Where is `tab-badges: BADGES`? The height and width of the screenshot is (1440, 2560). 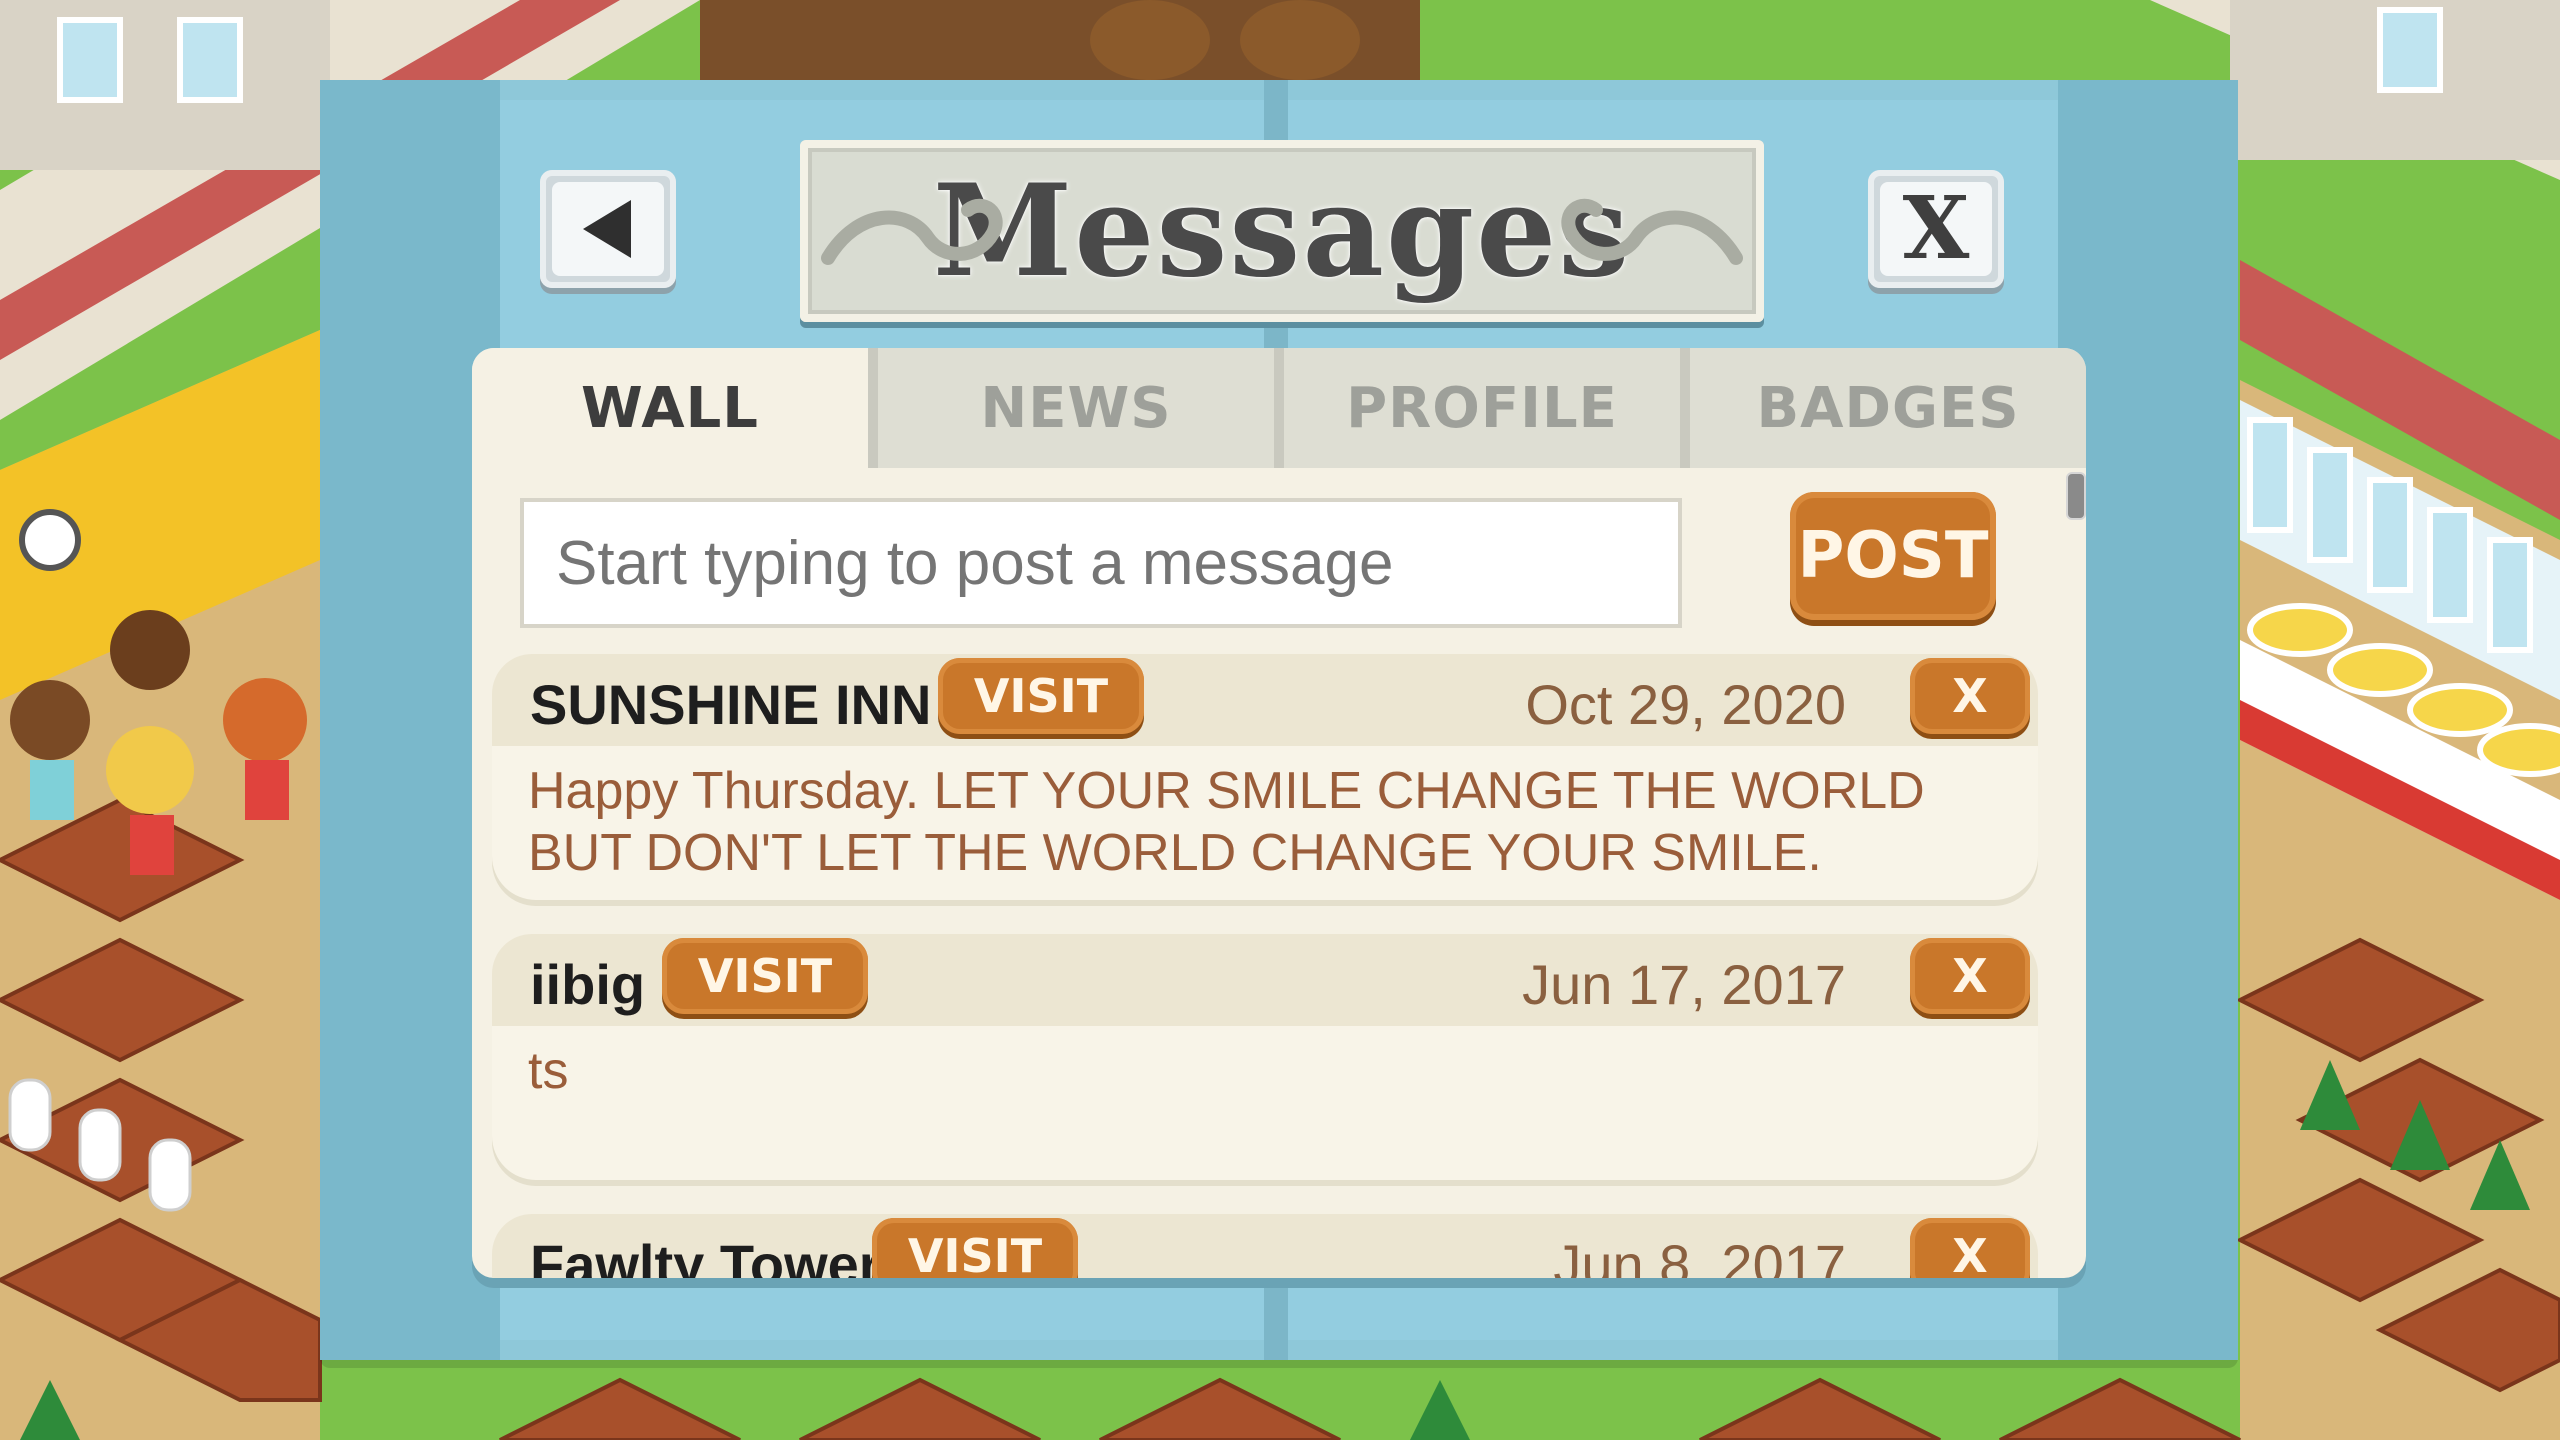
tab-badges: BADGES is located at coordinates (1883, 408).